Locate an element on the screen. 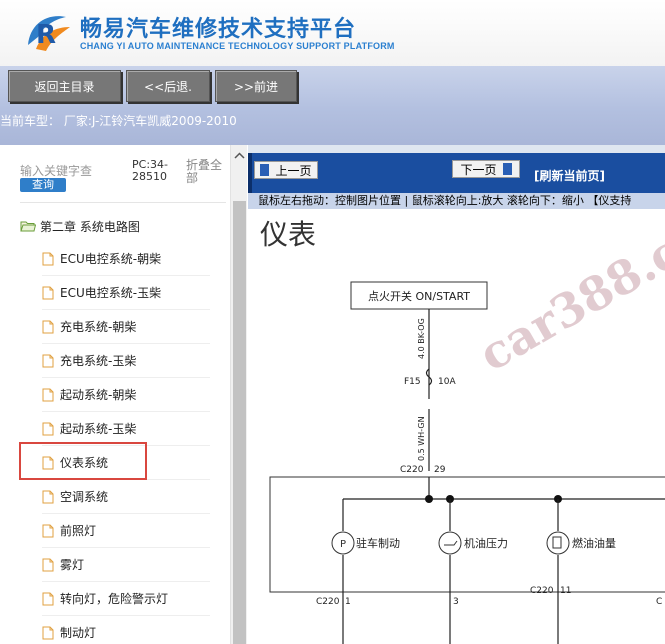 Image resolution: width=665 pixels, height=644 pixels. ignition-switch-label: 点火开关 ON/START is located at coordinates (419, 296).